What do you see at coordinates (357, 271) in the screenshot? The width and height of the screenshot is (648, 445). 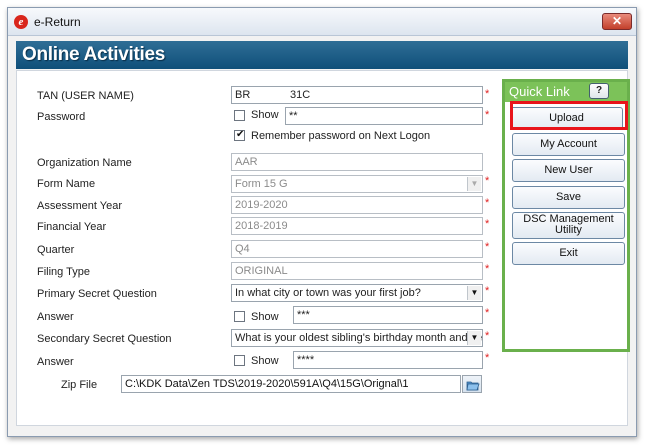 I see `filing-type-input: ORIGINAL` at bounding box center [357, 271].